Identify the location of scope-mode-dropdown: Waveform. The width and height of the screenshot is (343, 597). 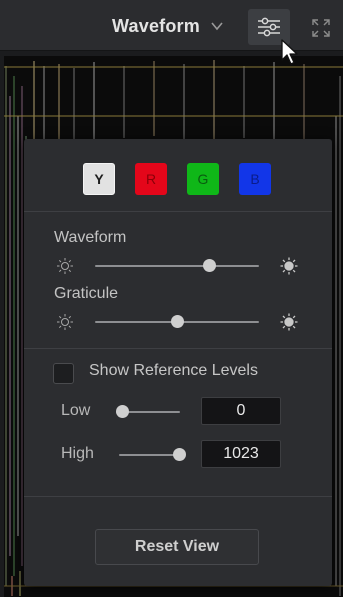
(177, 26).